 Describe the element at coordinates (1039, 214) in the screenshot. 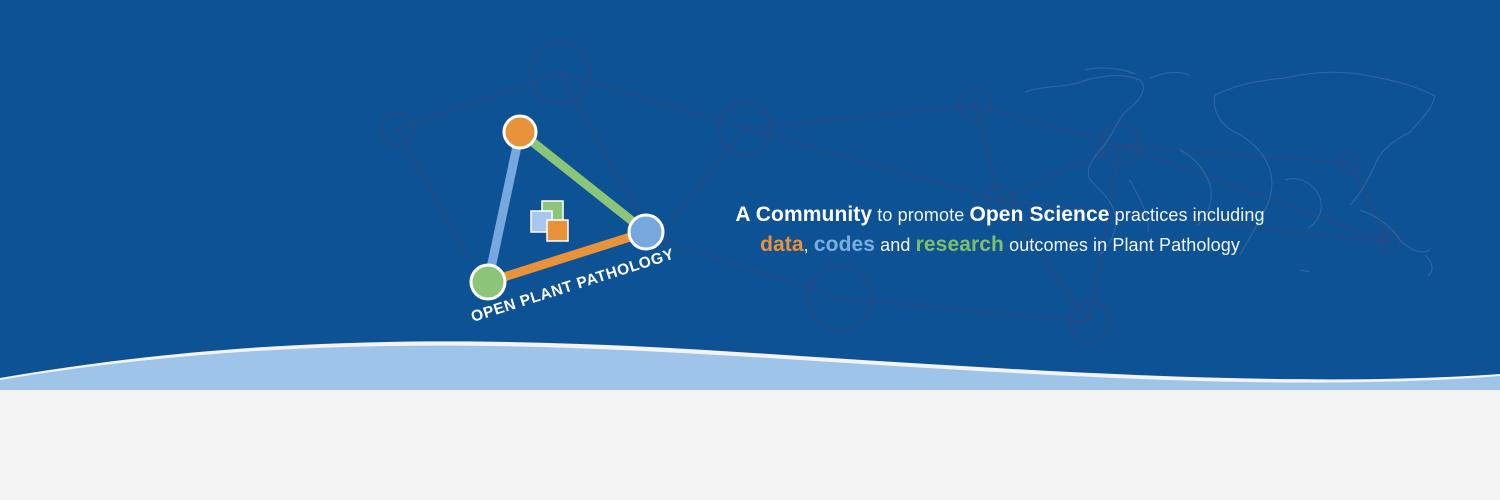

I see `open-science-text: Open Science` at that location.